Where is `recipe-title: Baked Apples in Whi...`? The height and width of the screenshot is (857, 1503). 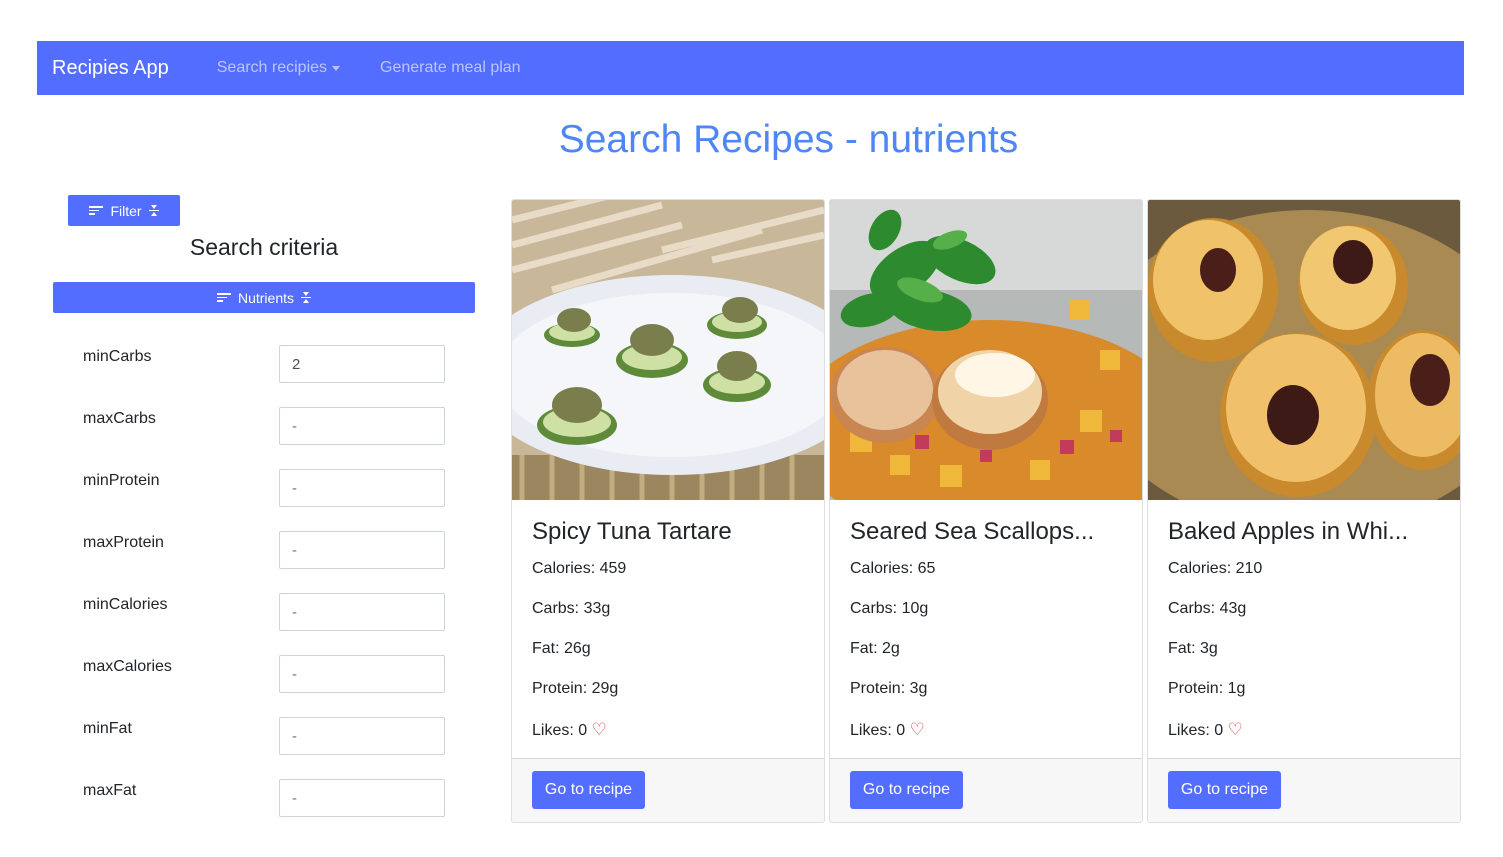 recipe-title: Baked Apples in Whi... is located at coordinates (1288, 531).